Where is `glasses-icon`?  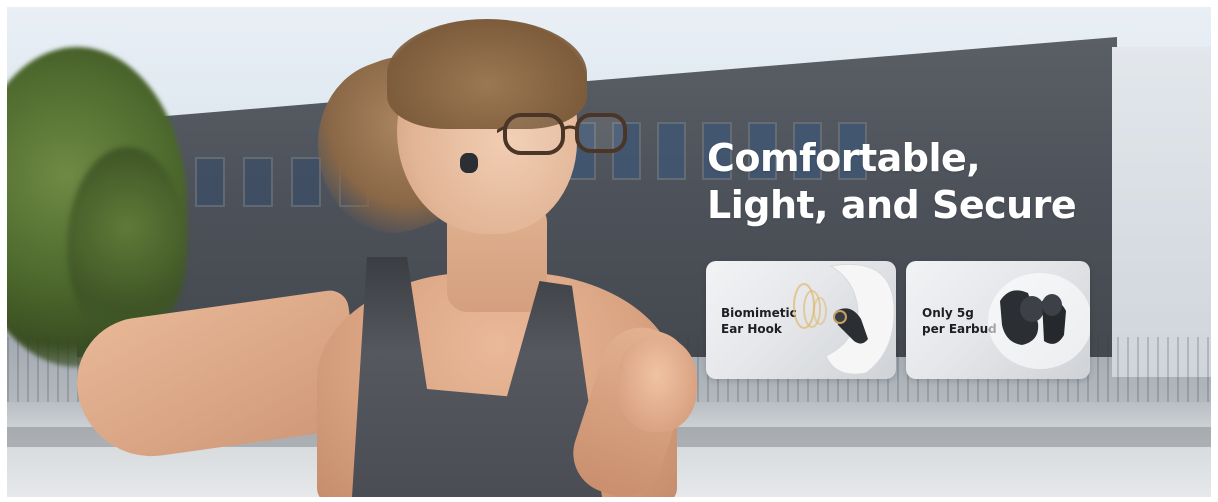 glasses-icon is located at coordinates (562, 134).